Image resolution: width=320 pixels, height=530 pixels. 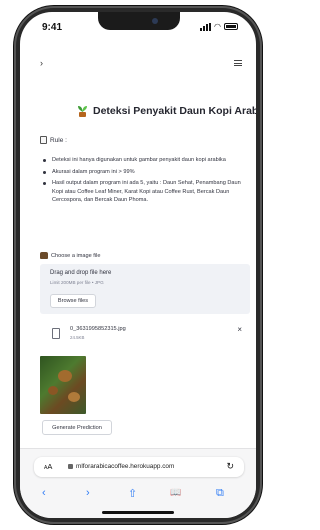 I want to click on uploaded-file-size: 24.5KB, so click(x=77, y=337).